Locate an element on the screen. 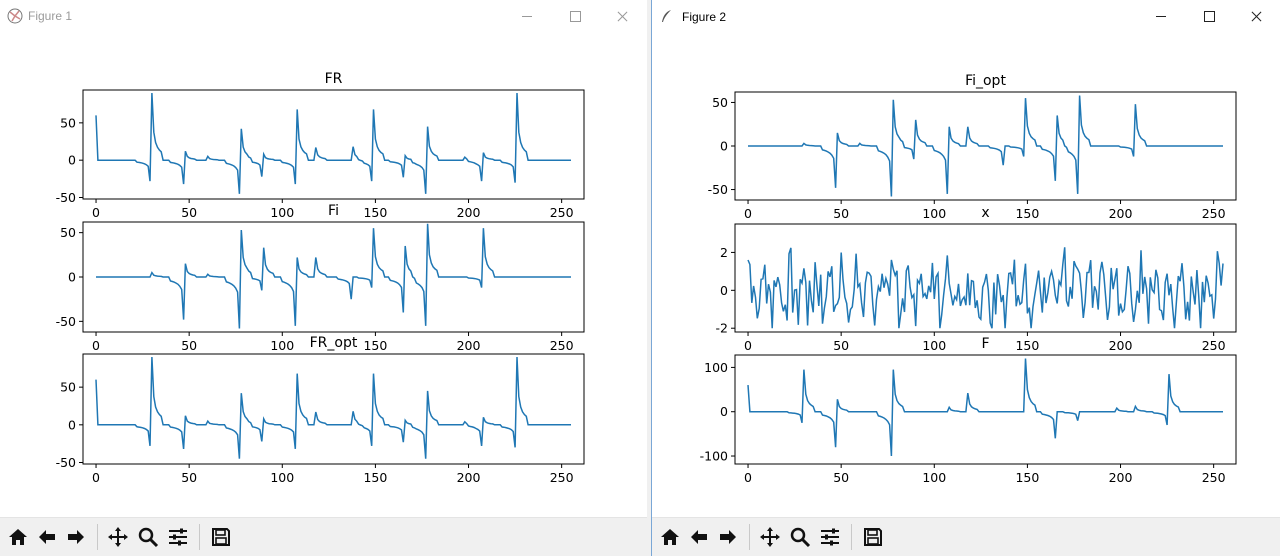 The height and width of the screenshot is (556, 1280). figure-2-titlebar: Figure 2 is located at coordinates (966, 16).